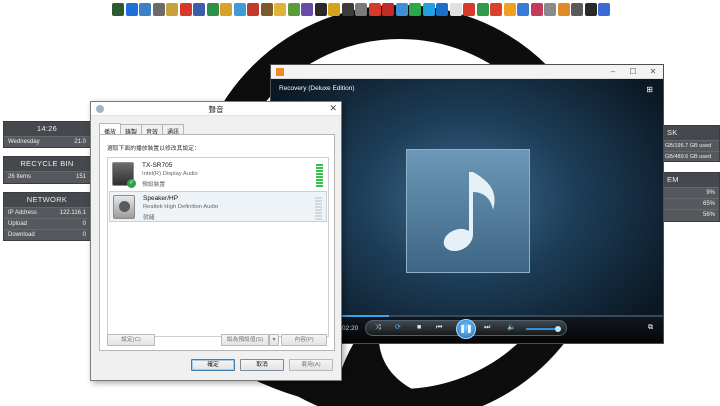  Describe the element at coordinates (218, 174) in the screenshot. I see `list-item: ✓ TX-SR705 Intel(R) Display Audio 預設裝置` at that location.